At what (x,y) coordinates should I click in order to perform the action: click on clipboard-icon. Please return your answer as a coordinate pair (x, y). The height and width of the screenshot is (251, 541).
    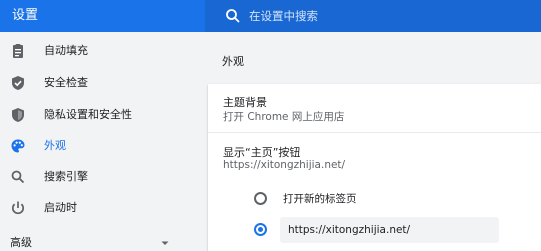
    Looking at the image, I should click on (18, 51).